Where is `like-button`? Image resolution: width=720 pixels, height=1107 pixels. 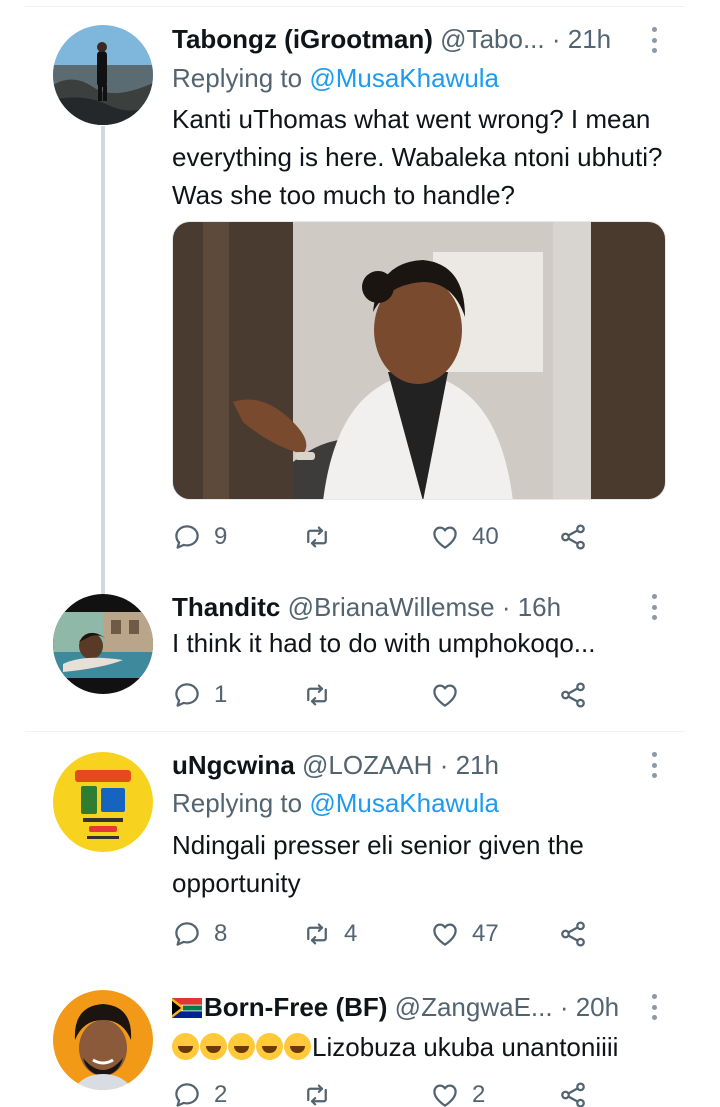 like-button is located at coordinates (445, 695).